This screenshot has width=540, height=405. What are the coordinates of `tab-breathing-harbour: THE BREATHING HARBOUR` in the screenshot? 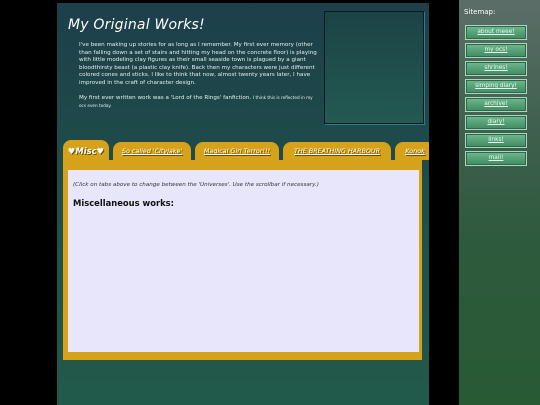 It's located at (337, 151).